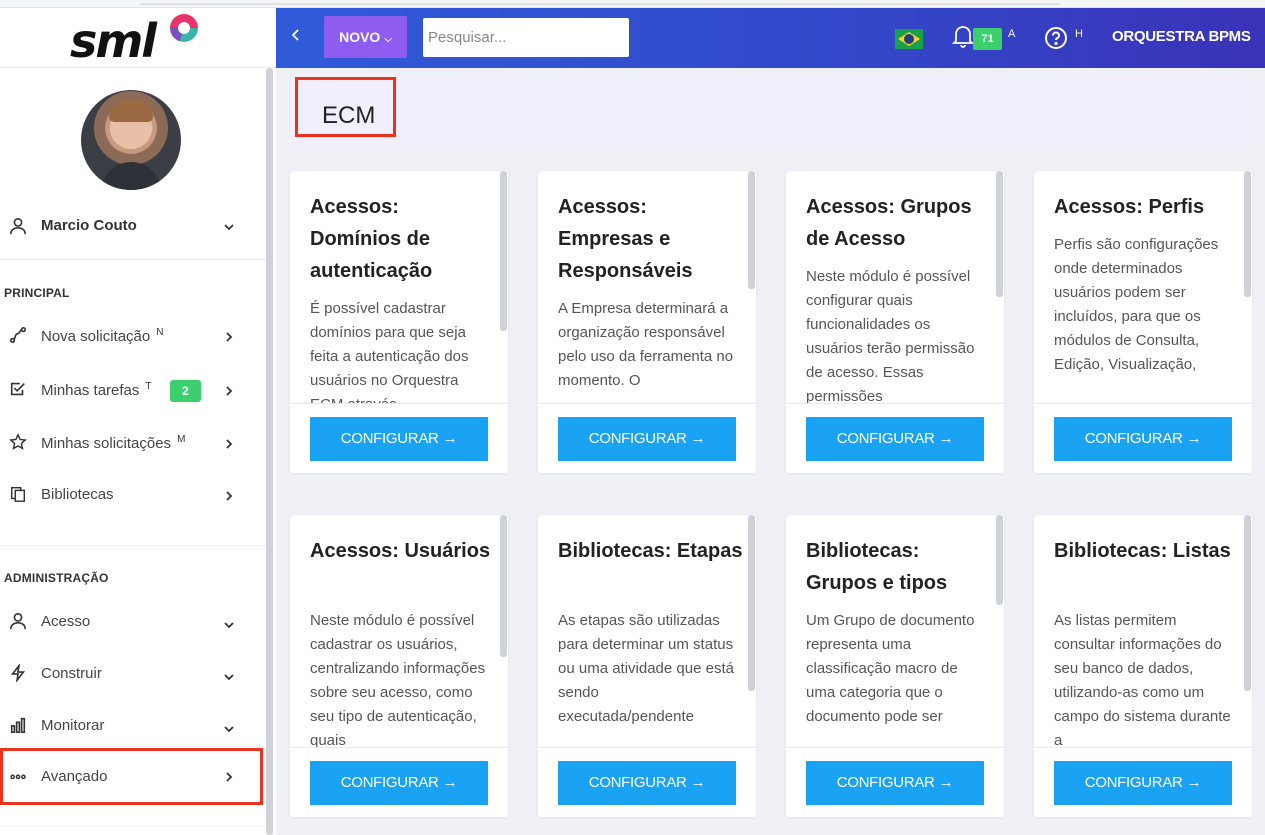 This screenshot has width=1265, height=835. Describe the element at coordinates (1129, 207) in the screenshot. I see `card-title: Acessos: Perfis` at that location.